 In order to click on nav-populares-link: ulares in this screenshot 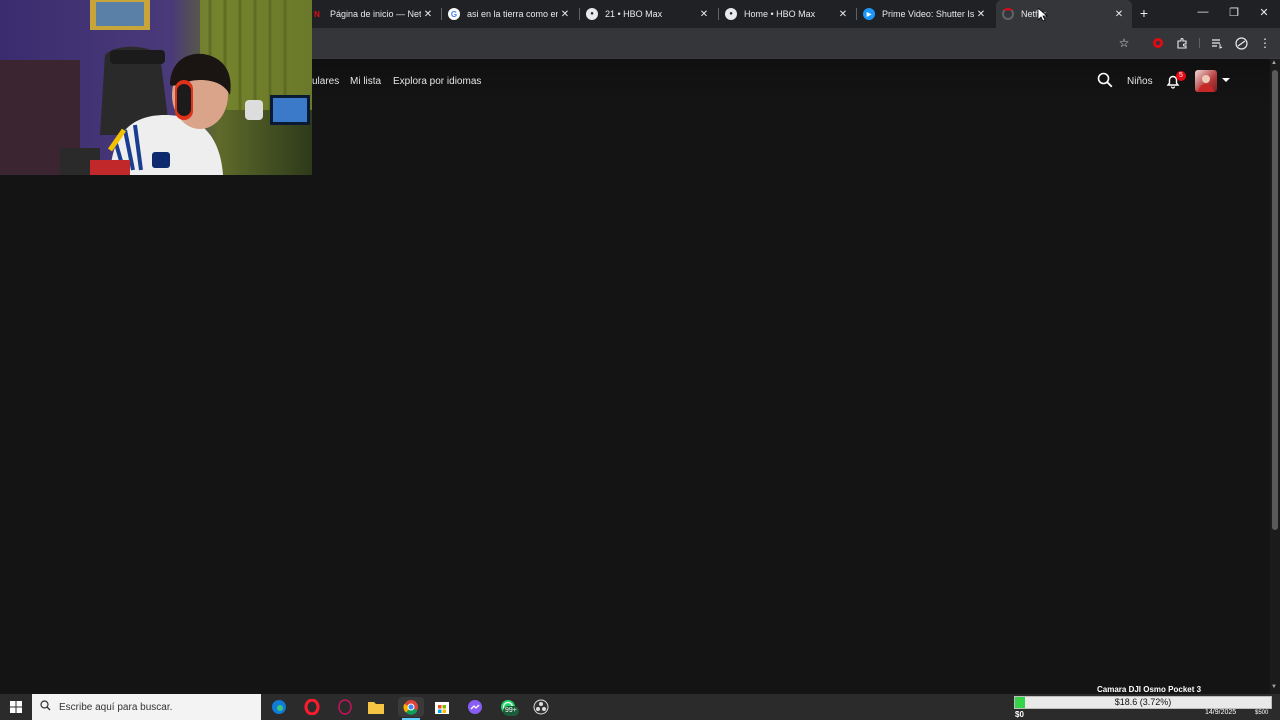, I will do `click(325, 81)`.